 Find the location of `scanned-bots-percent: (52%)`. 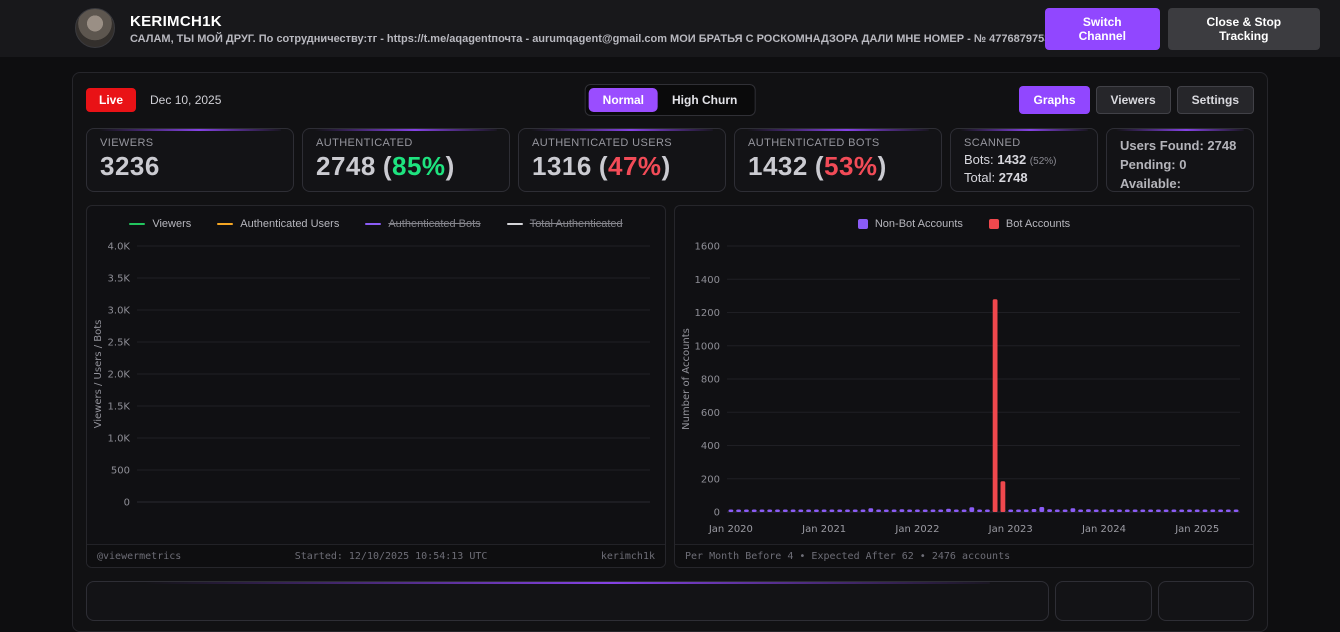

scanned-bots-percent: (52%) is located at coordinates (1043, 161).